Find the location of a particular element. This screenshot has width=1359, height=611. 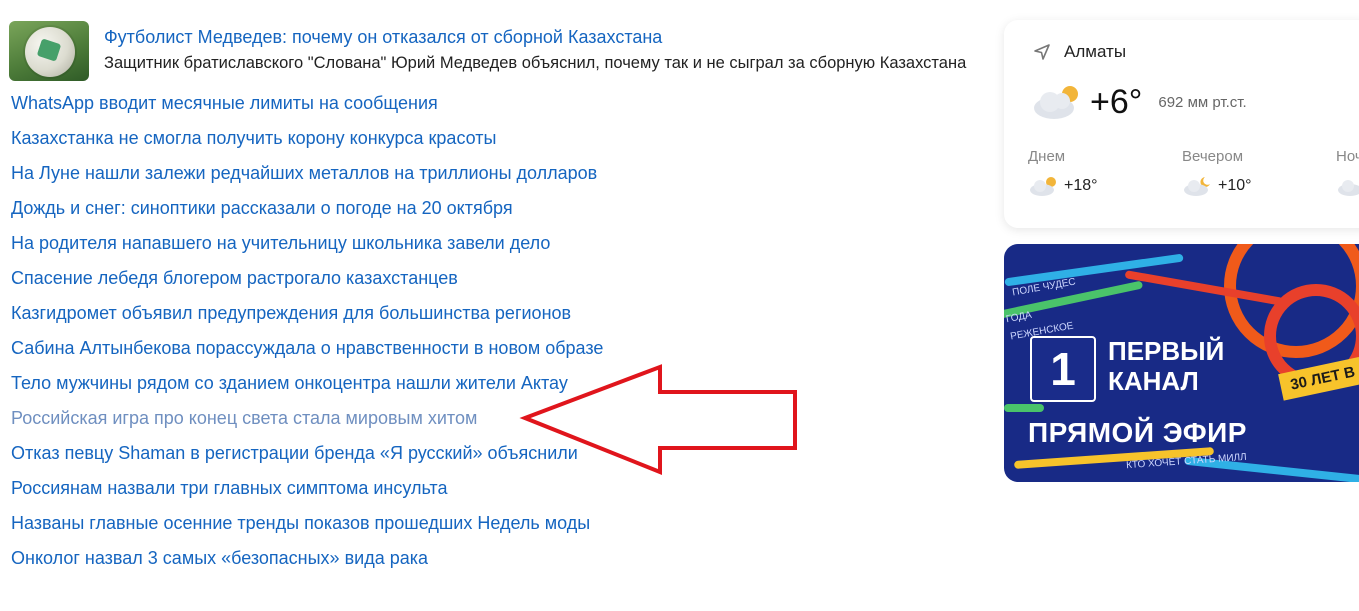

decor-streak is located at coordinates (1024, 408).